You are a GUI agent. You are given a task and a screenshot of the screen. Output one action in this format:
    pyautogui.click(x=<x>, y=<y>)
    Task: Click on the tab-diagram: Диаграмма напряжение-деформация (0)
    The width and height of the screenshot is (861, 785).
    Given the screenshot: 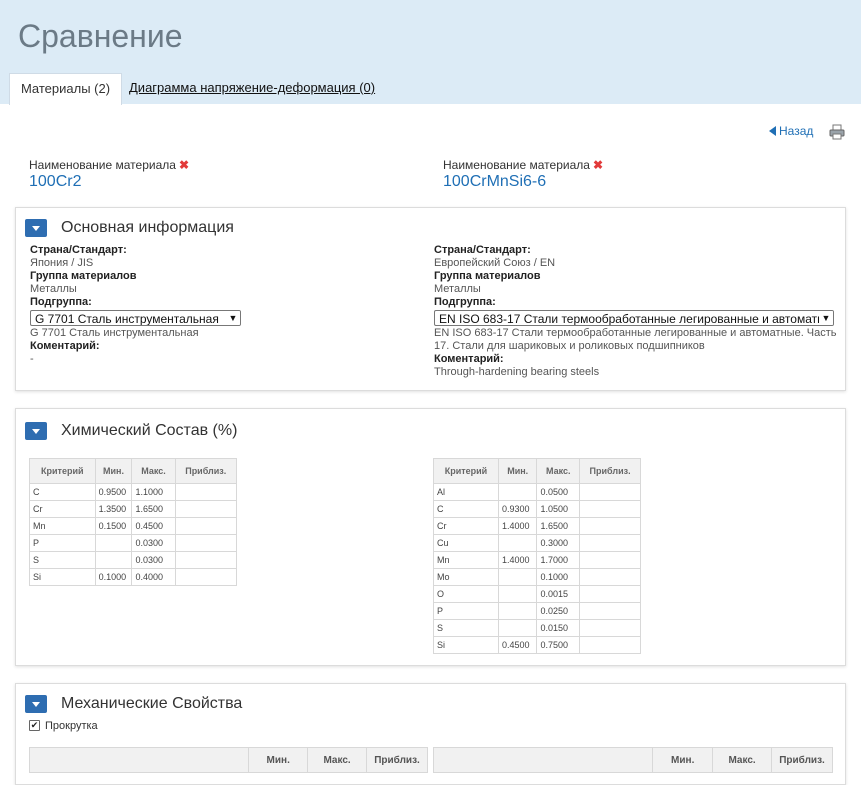 What is the action you would take?
    pyautogui.click(x=252, y=88)
    